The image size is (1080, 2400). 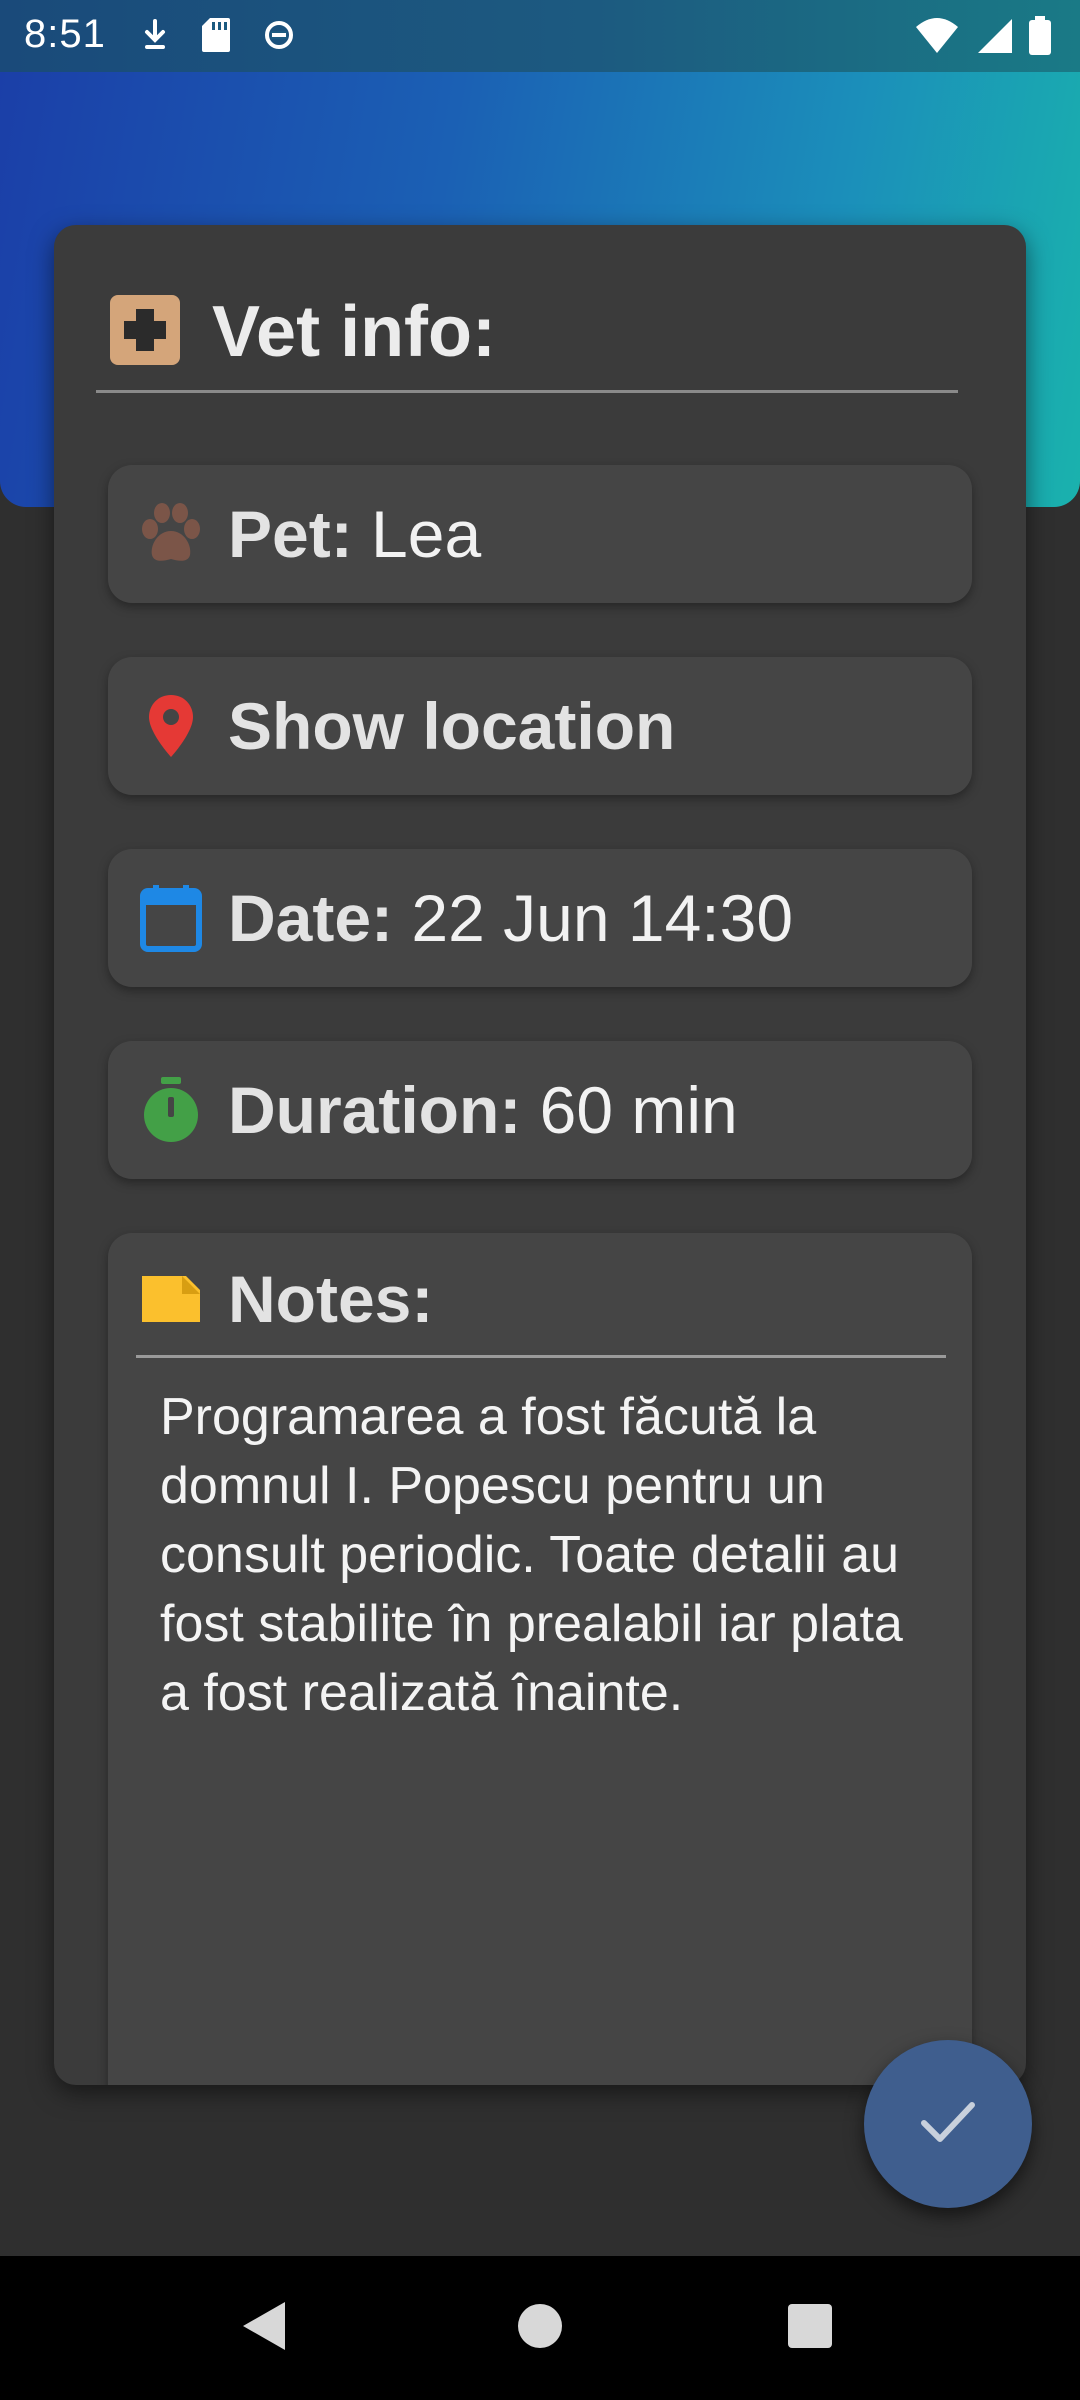 I want to click on notes-header: Notes:, so click(x=285, y=1299).